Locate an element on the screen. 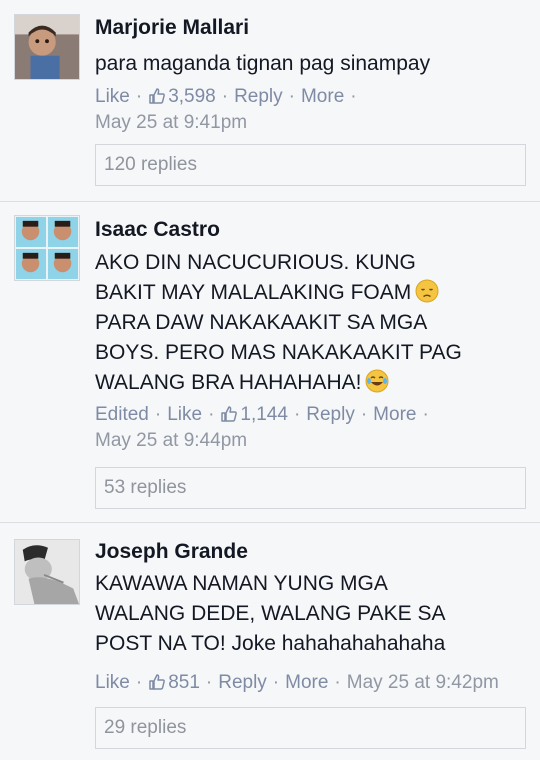 Image resolution: width=540 pixels, height=760 pixels. comment-text-line: PARA DAW NAKAKAAKIT SA MGA is located at coordinates (261, 322).